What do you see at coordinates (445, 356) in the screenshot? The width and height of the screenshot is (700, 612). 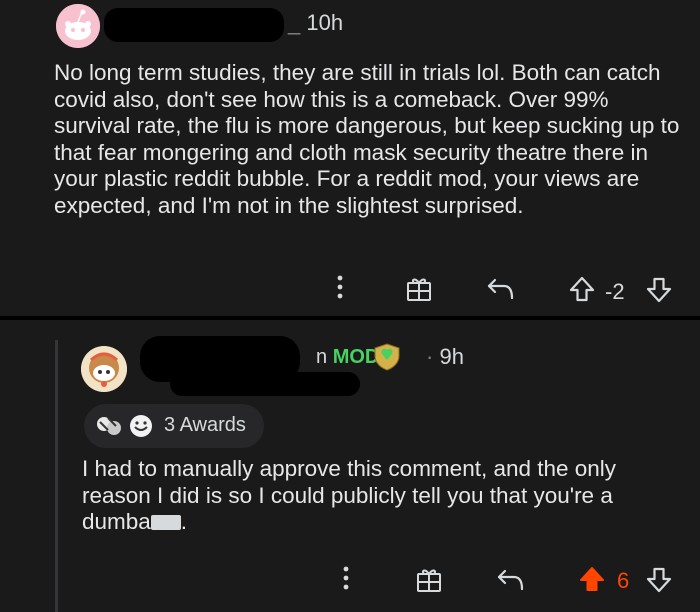 I see `reply-timestamp: · 9h` at bounding box center [445, 356].